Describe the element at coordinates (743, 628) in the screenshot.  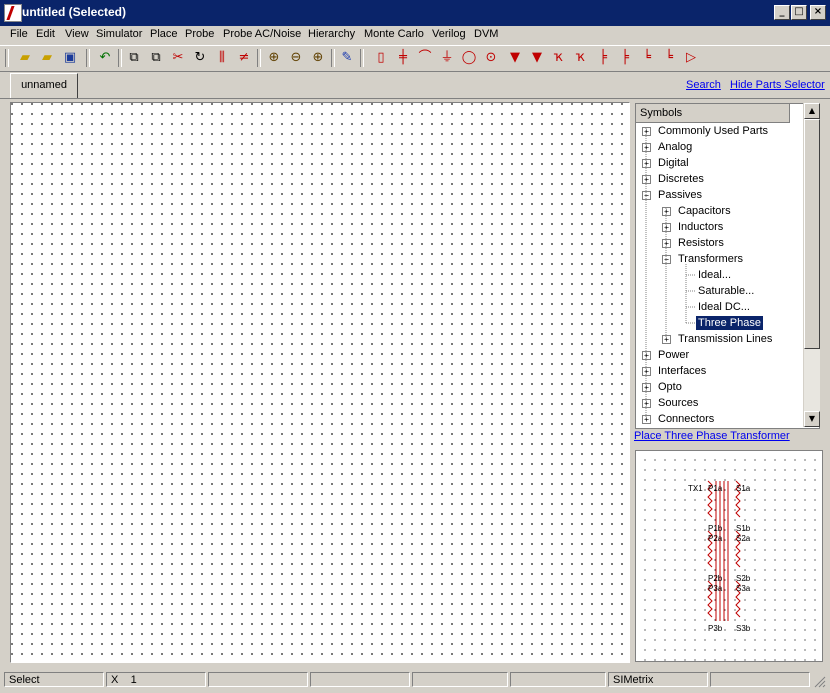
I see `label-s3b: S3b` at that location.